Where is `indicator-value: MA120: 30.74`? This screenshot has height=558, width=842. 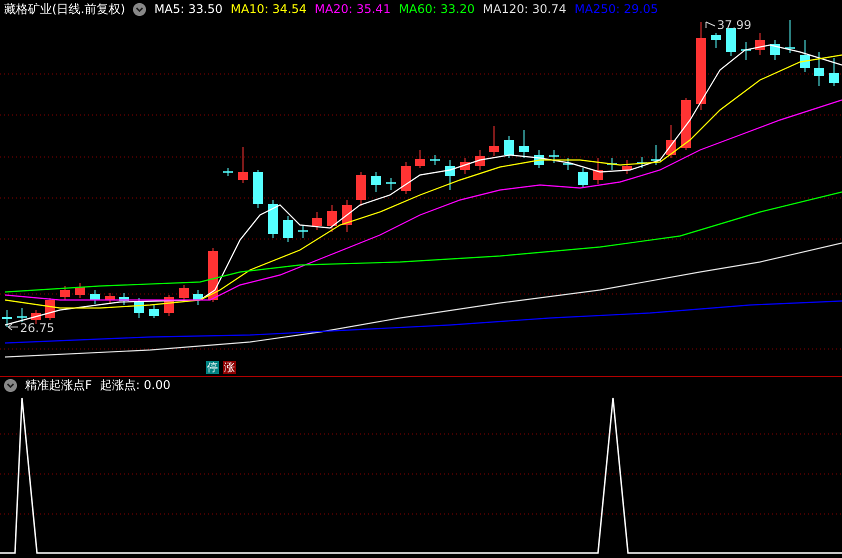
indicator-value: MA120: 30.74 is located at coordinates (524, 9).